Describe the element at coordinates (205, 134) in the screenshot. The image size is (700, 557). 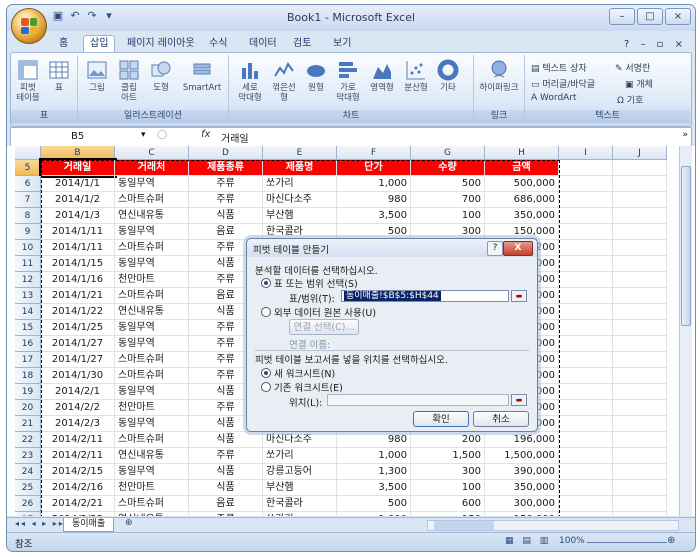
I see `insert-function-icon: fx` at that location.